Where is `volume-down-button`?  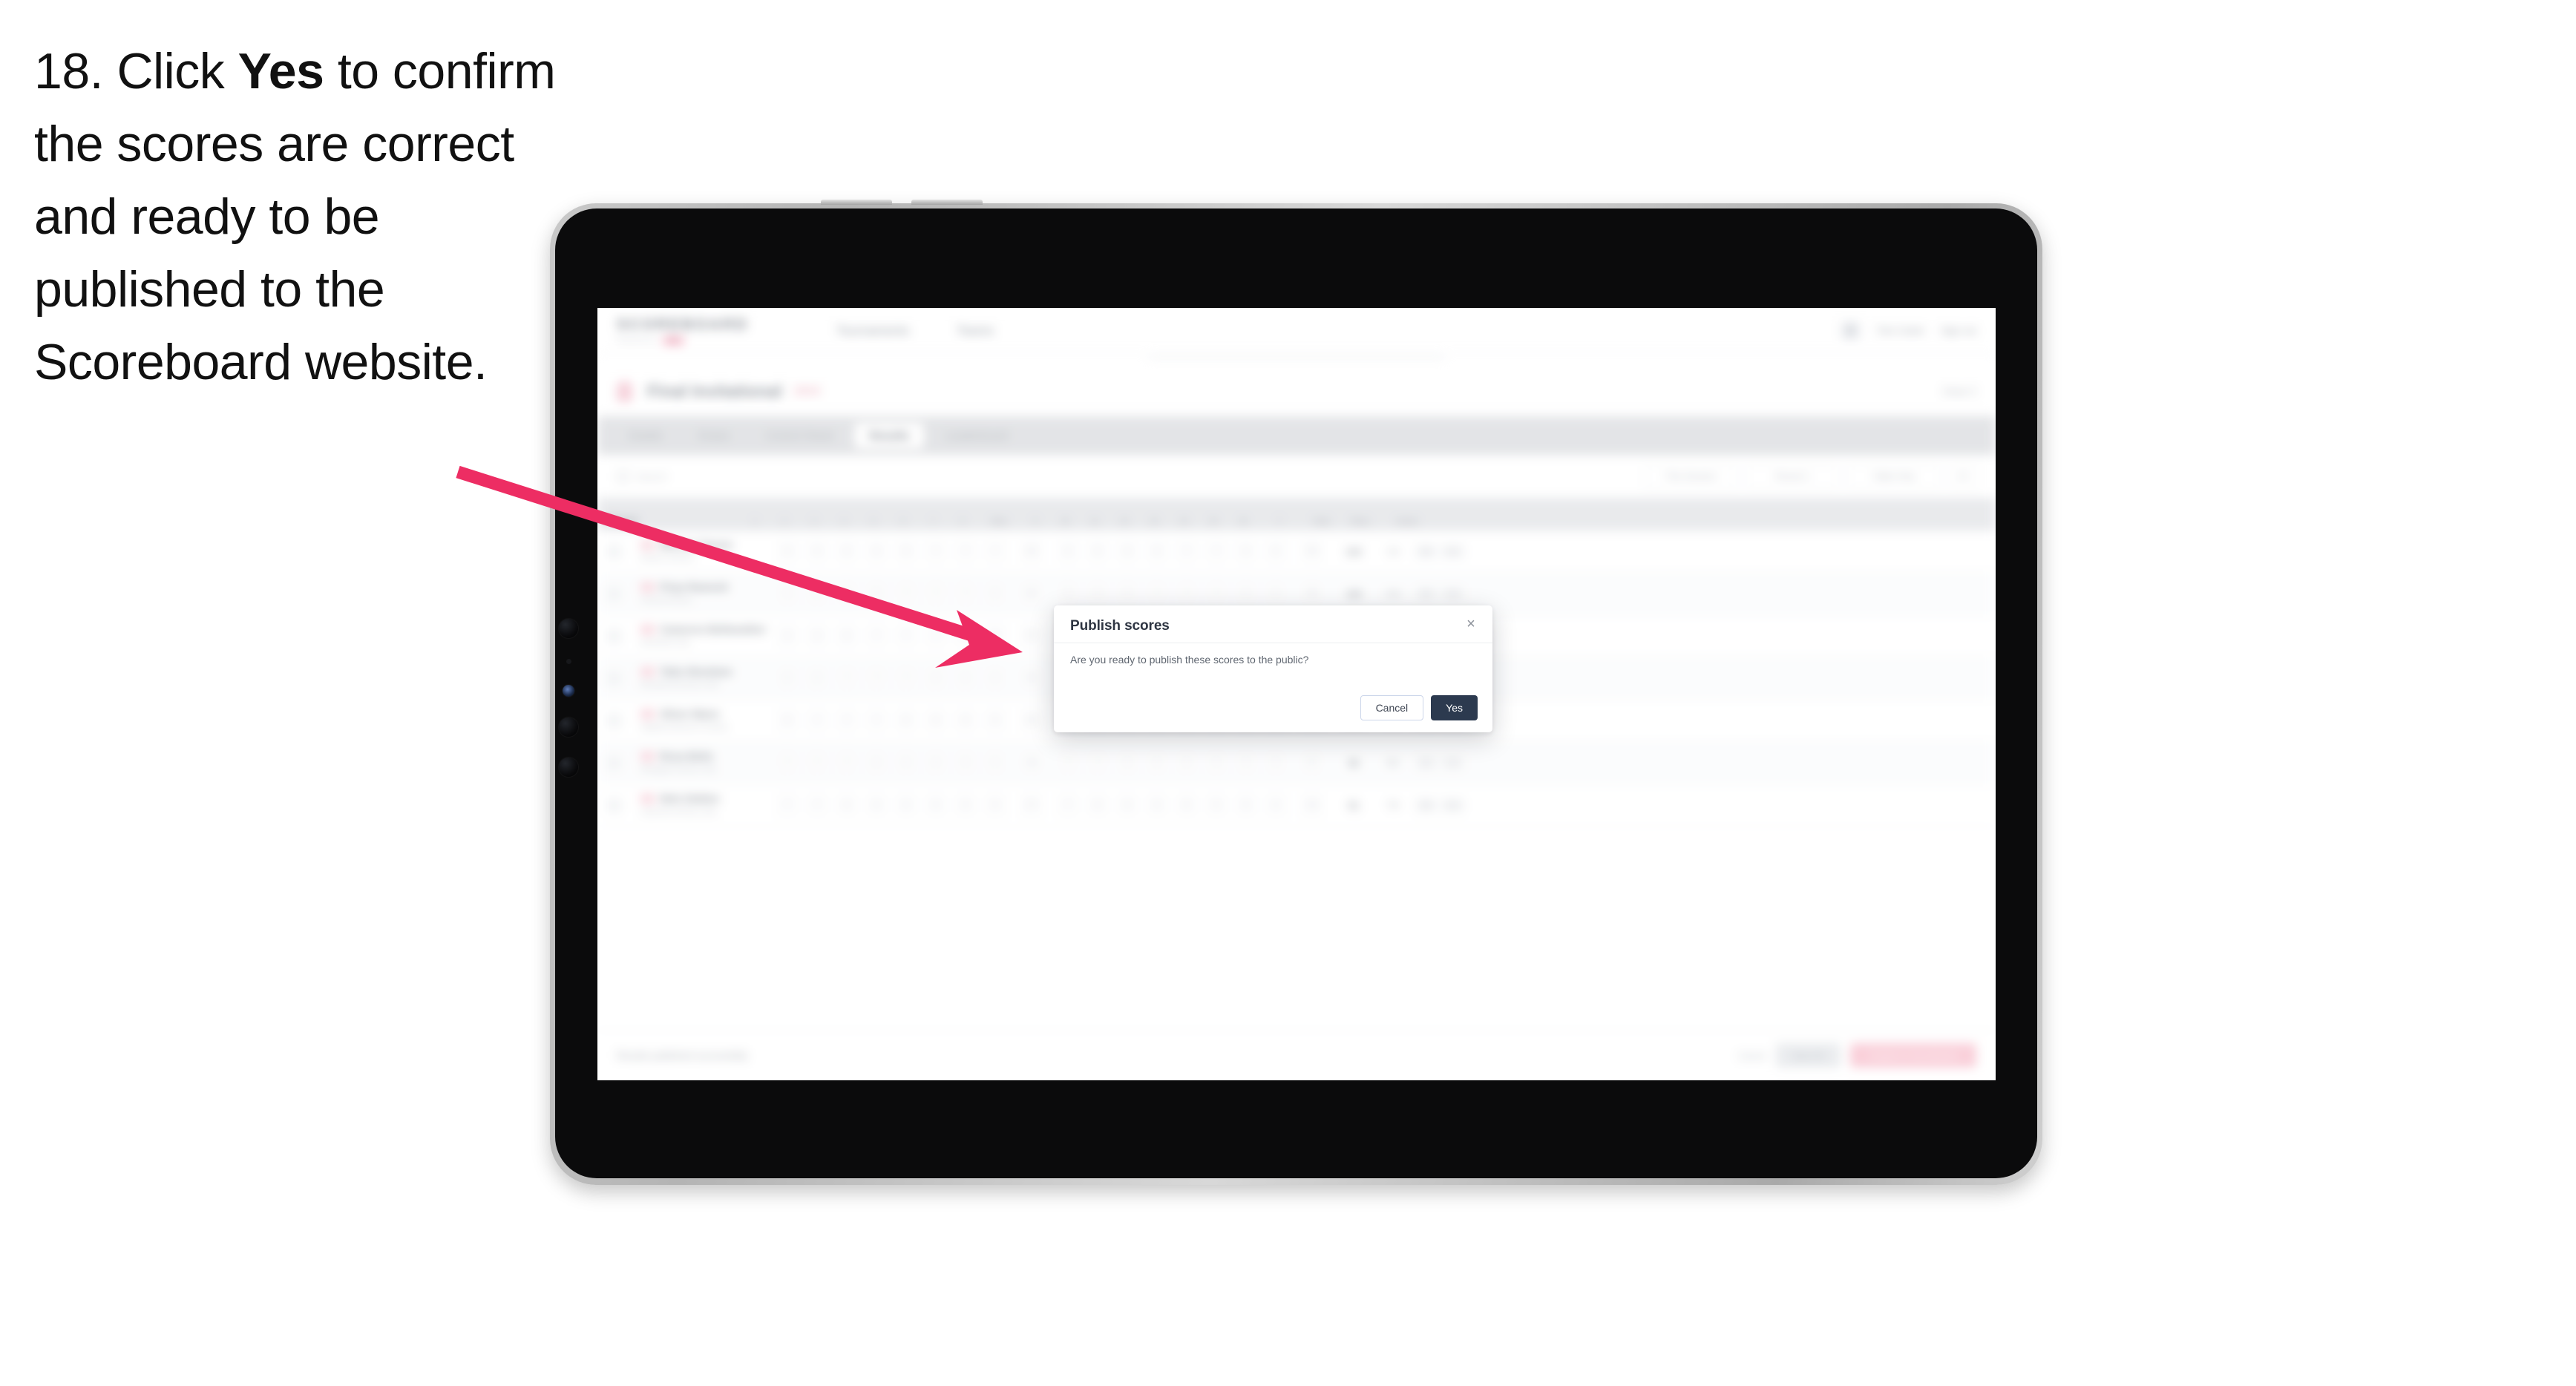 volume-down-button is located at coordinates (947, 202).